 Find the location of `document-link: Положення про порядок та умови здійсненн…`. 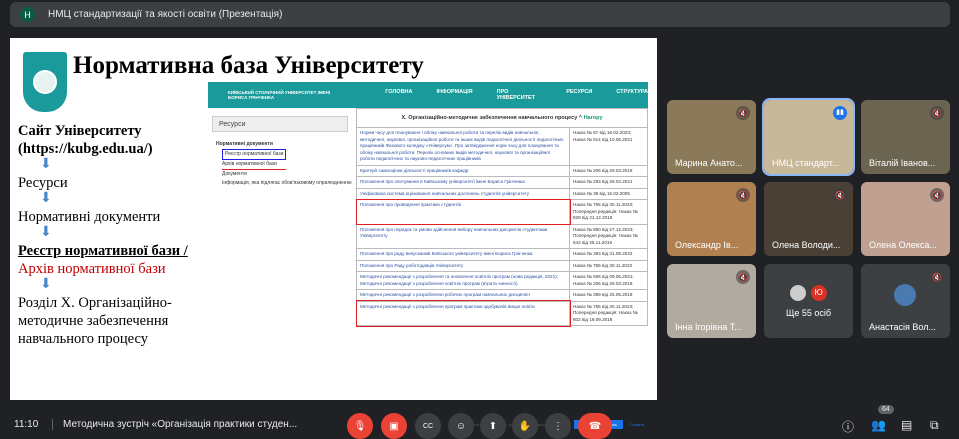

document-link: Положення про порядок та умови здійсненн… is located at coordinates (463, 236).